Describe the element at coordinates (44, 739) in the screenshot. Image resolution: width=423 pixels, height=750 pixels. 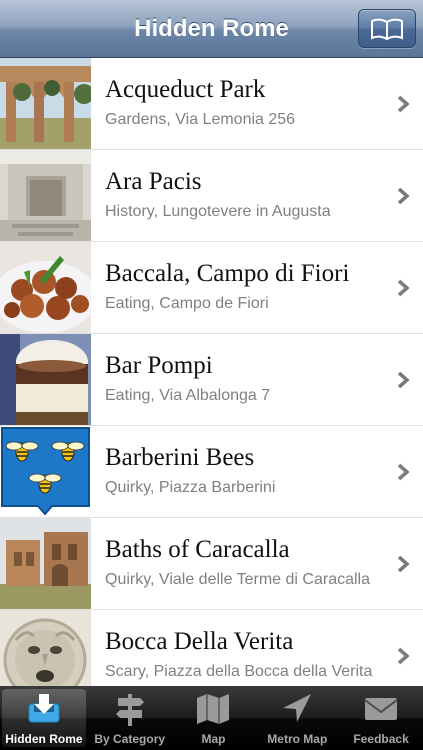
I see `tab-label: Hidden Rome` at that location.